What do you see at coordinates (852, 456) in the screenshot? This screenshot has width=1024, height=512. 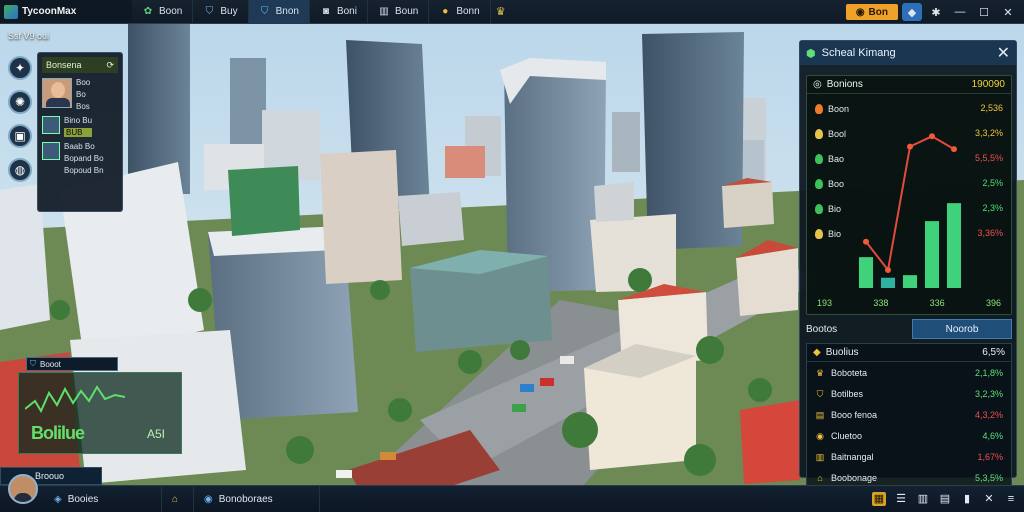 I see `service-label: Baitnangal` at bounding box center [852, 456].